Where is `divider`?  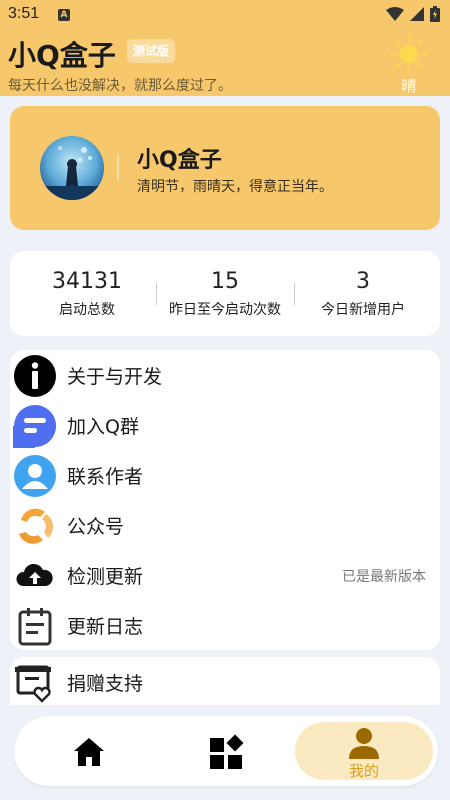 divider is located at coordinates (118, 167).